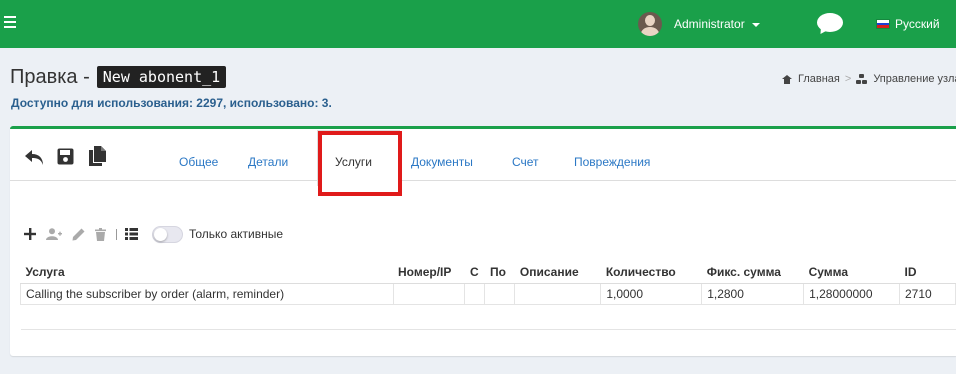 Image resolution: width=956 pixels, height=374 pixels. Describe the element at coordinates (34, 158) in the screenshot. I see `back-icon` at that location.